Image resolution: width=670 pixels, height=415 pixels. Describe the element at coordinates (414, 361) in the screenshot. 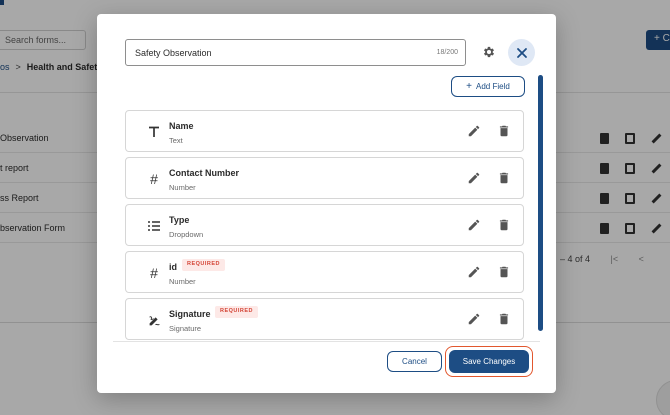

I see `cancel-button: Cancel` at that location.